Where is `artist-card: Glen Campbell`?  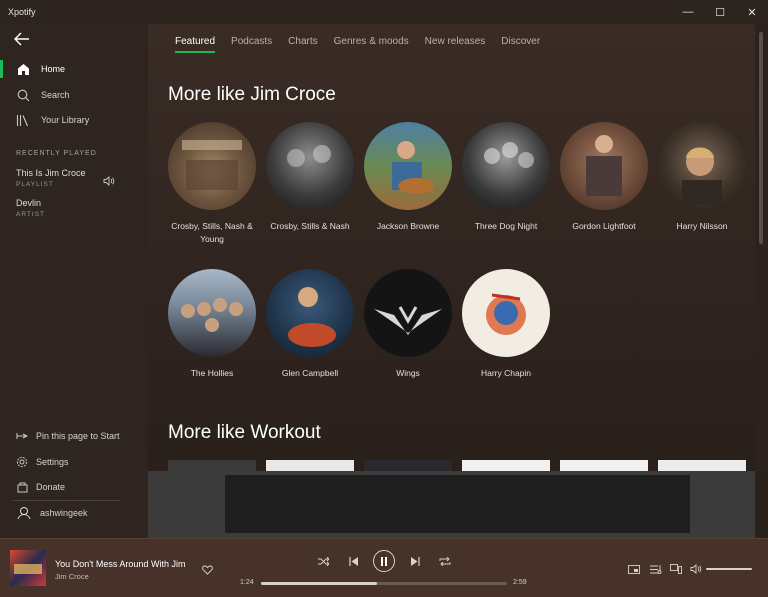 artist-card: Glen Campbell is located at coordinates (310, 324).